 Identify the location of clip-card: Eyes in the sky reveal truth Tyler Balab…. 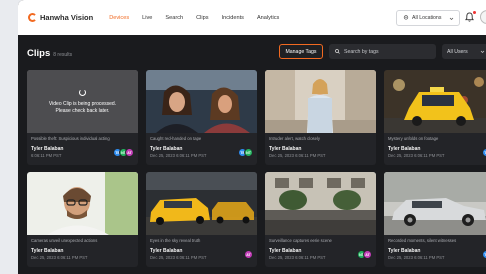
(201, 219).